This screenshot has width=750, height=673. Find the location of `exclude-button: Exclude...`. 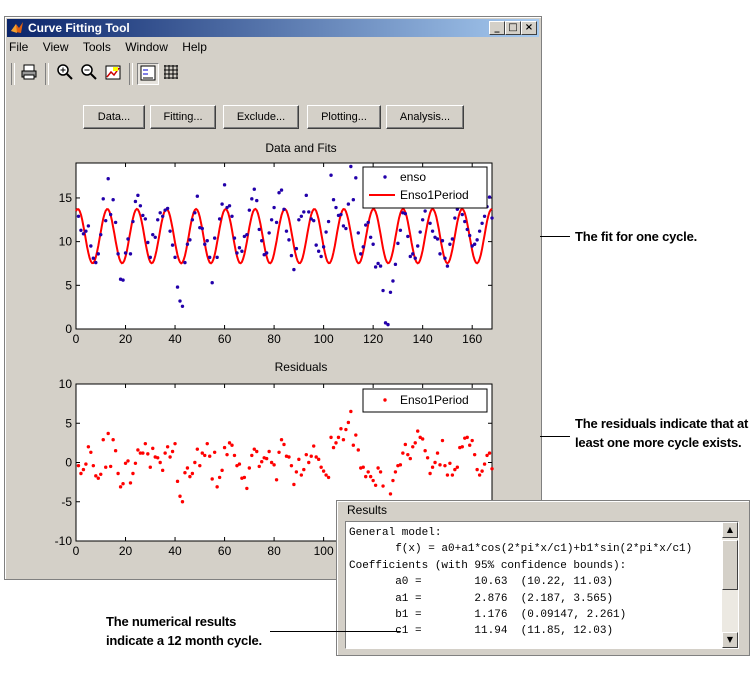

exclude-button: Exclude... is located at coordinates (261, 117).